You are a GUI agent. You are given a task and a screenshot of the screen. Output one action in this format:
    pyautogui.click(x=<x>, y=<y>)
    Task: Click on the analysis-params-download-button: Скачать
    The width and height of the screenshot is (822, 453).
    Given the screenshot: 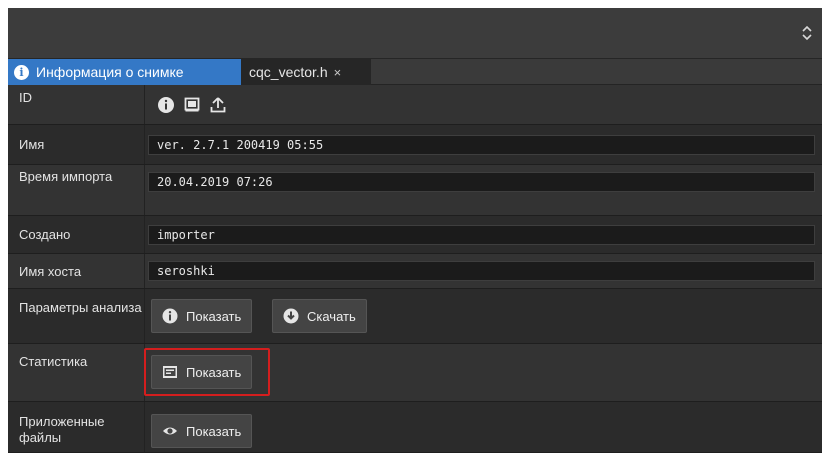 What is the action you would take?
    pyautogui.click(x=319, y=316)
    